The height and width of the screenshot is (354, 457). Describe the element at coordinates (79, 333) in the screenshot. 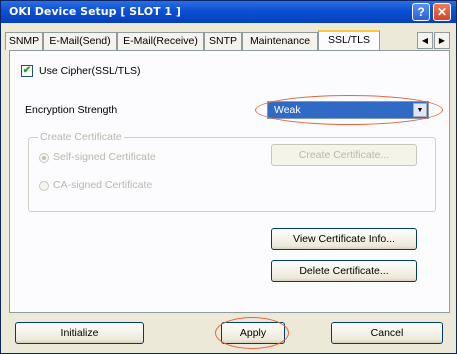

I see `initialize-button: Initialize` at that location.